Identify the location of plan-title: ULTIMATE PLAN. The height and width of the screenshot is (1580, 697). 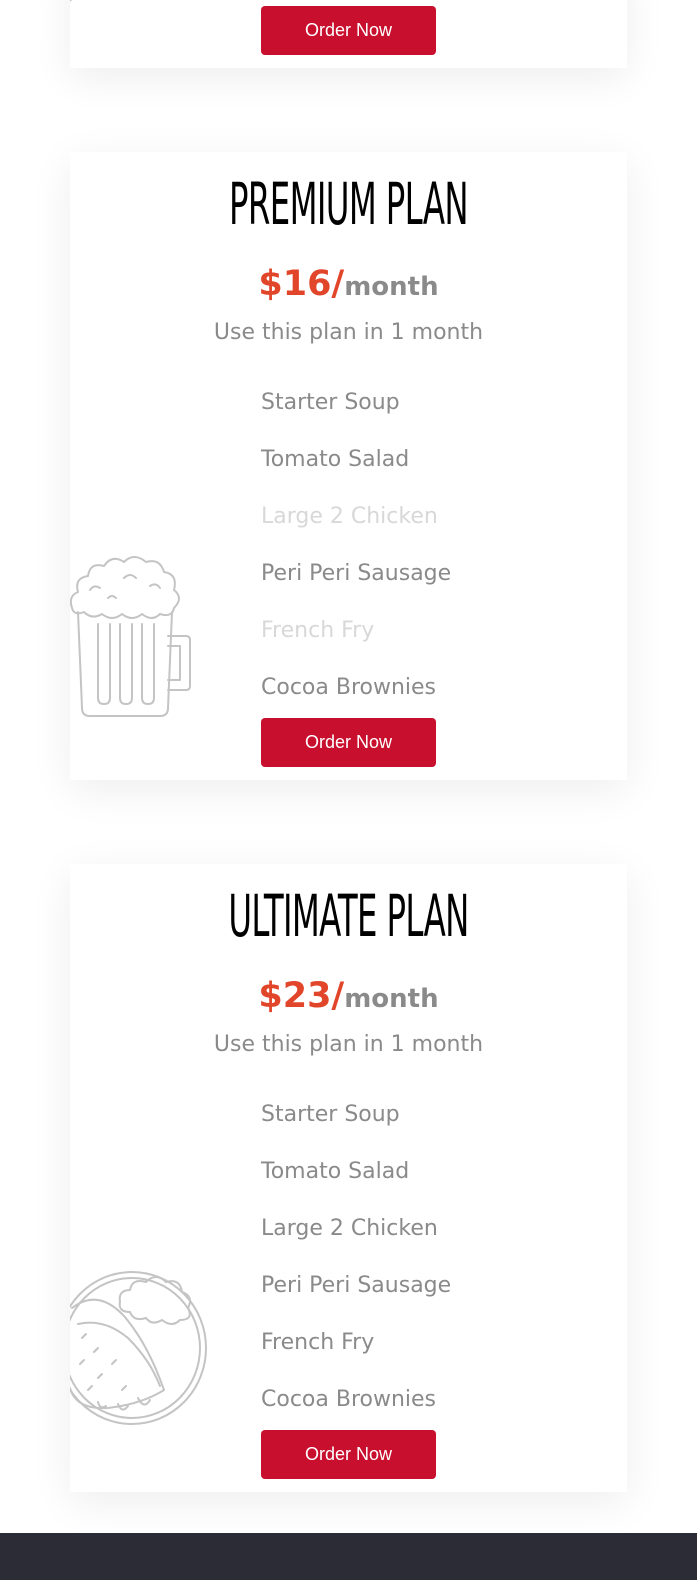
(348, 916).